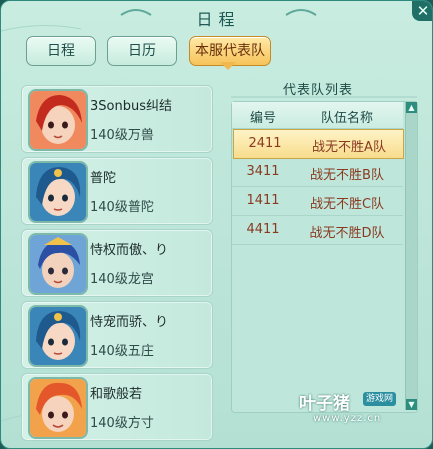 The width and height of the screenshot is (433, 449). I want to click on close-button: ✕, so click(422, 11).